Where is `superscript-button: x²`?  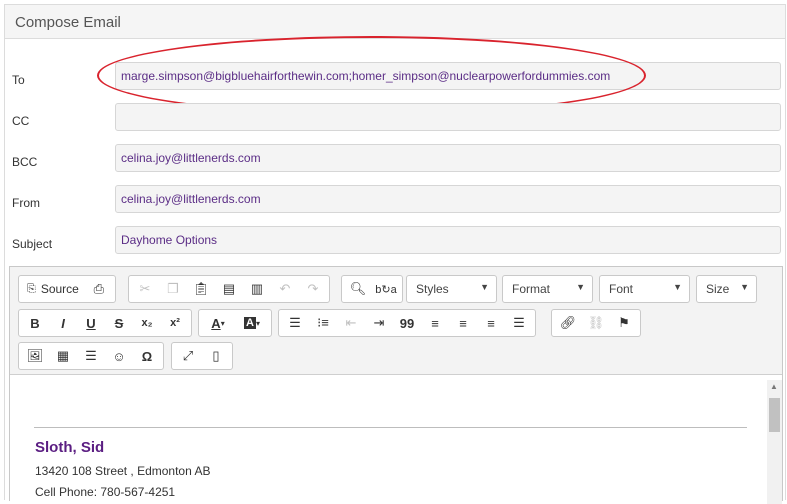
superscript-button: x² is located at coordinates (175, 323).